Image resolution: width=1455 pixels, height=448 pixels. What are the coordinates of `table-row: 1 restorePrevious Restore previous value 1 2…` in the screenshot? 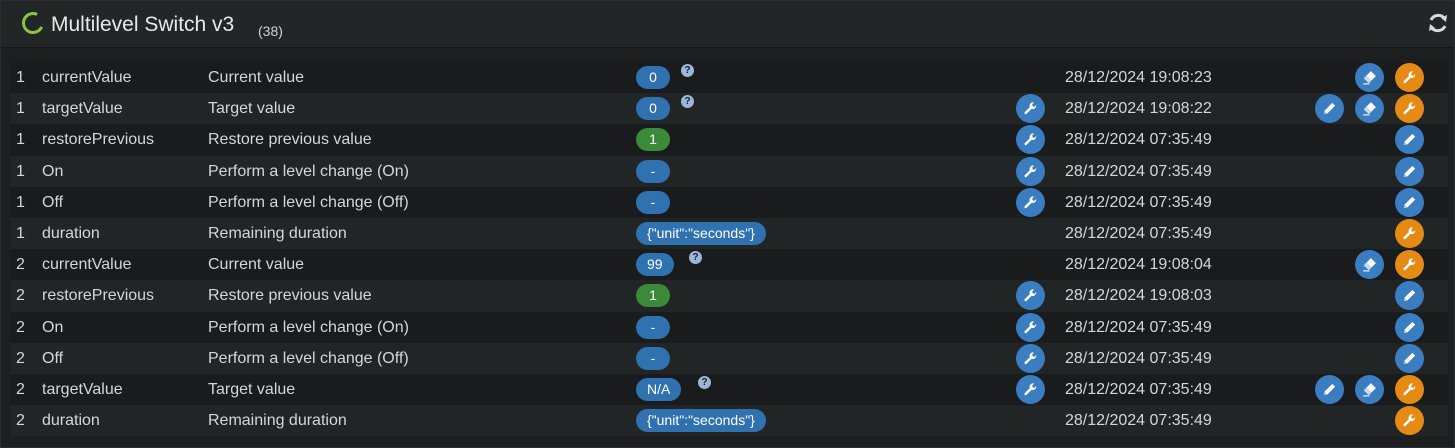 It's located at (729, 140).